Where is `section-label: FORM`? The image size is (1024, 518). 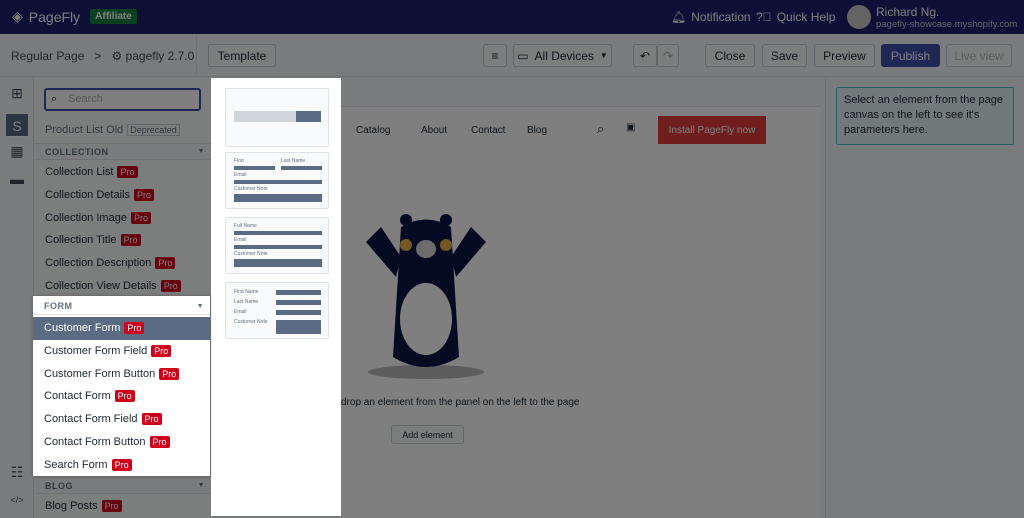 section-label: FORM is located at coordinates (58, 306).